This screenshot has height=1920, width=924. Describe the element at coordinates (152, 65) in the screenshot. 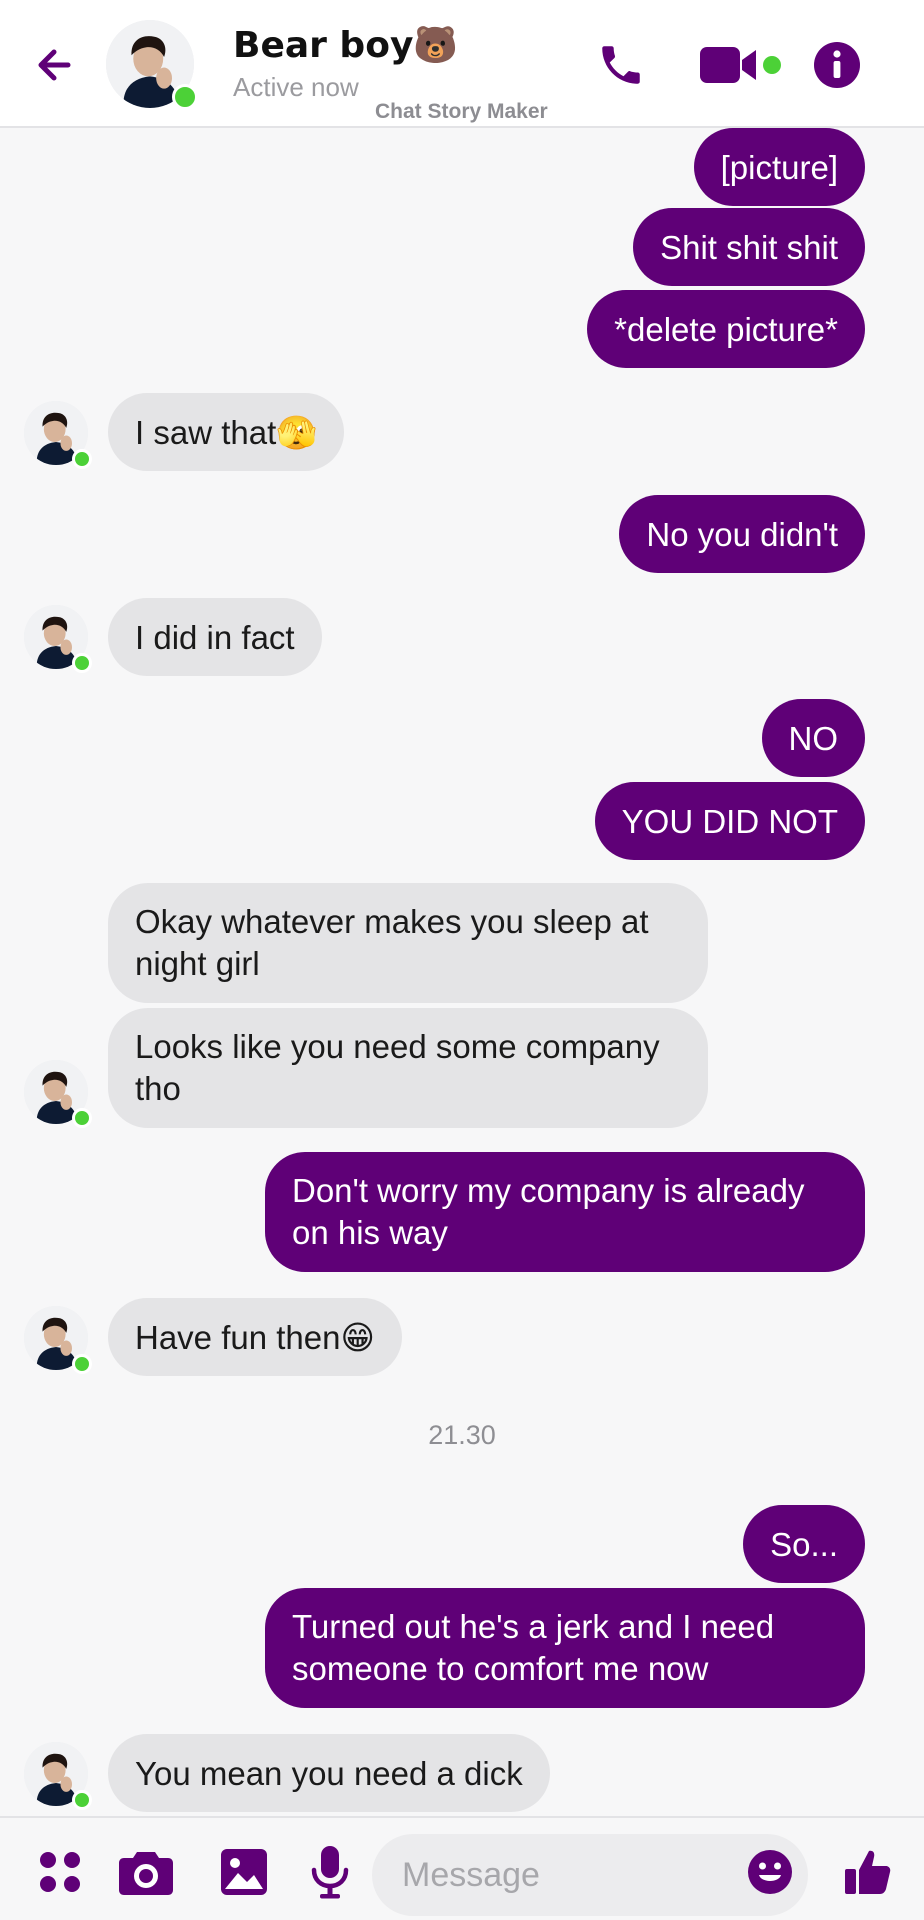

I see `contact-avatar` at that location.